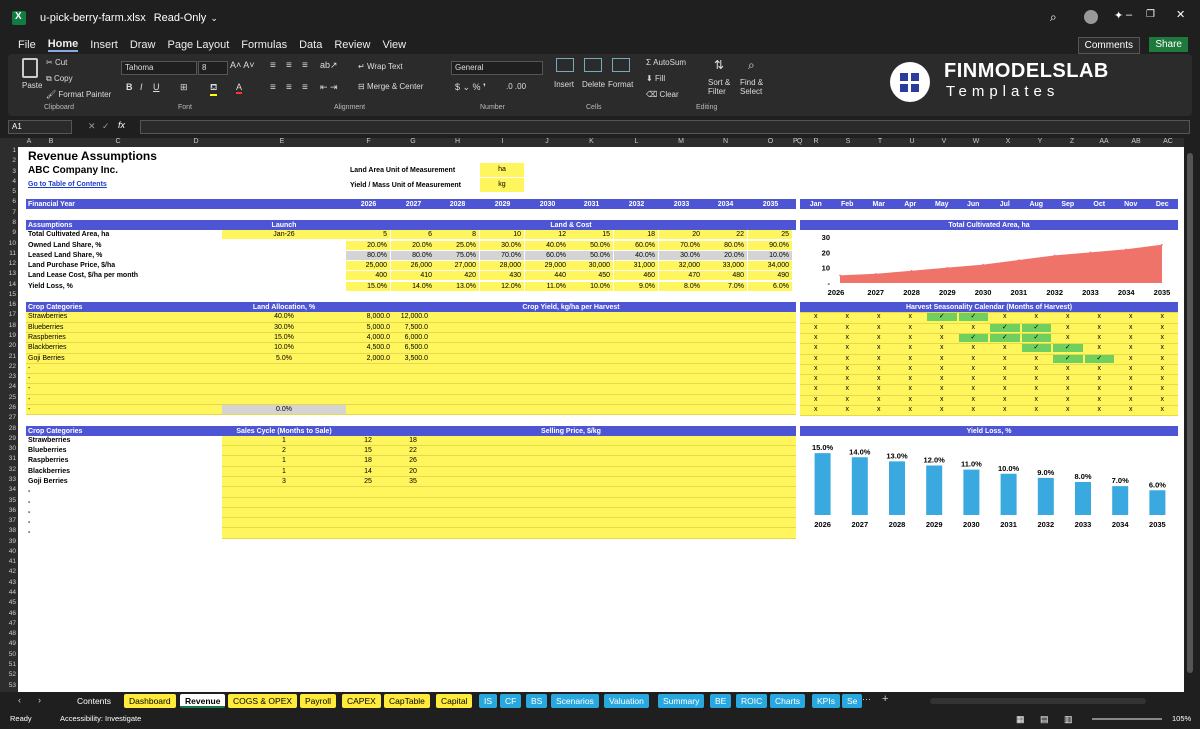 This screenshot has height=729, width=1200. I want to click on row-header: 46, so click(8, 613).